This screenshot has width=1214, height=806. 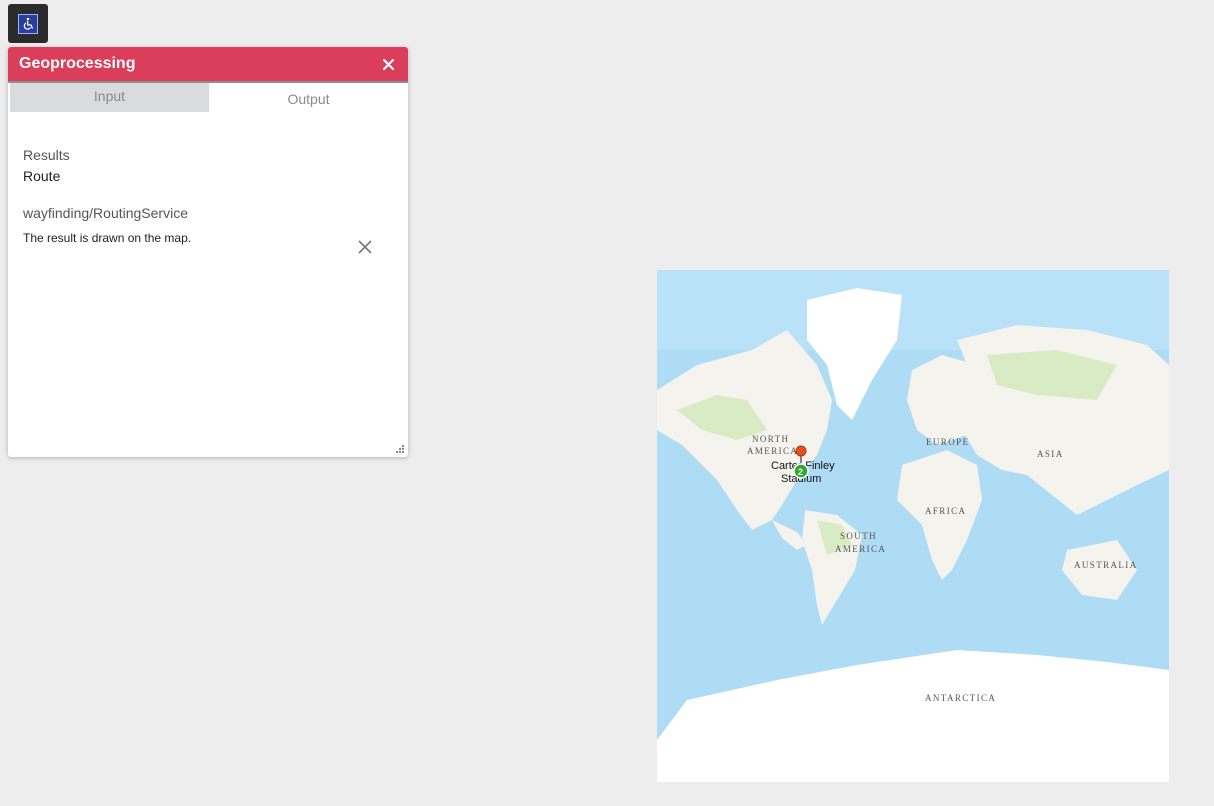 I want to click on map-label-south-america: SOUTH, so click(x=858, y=536).